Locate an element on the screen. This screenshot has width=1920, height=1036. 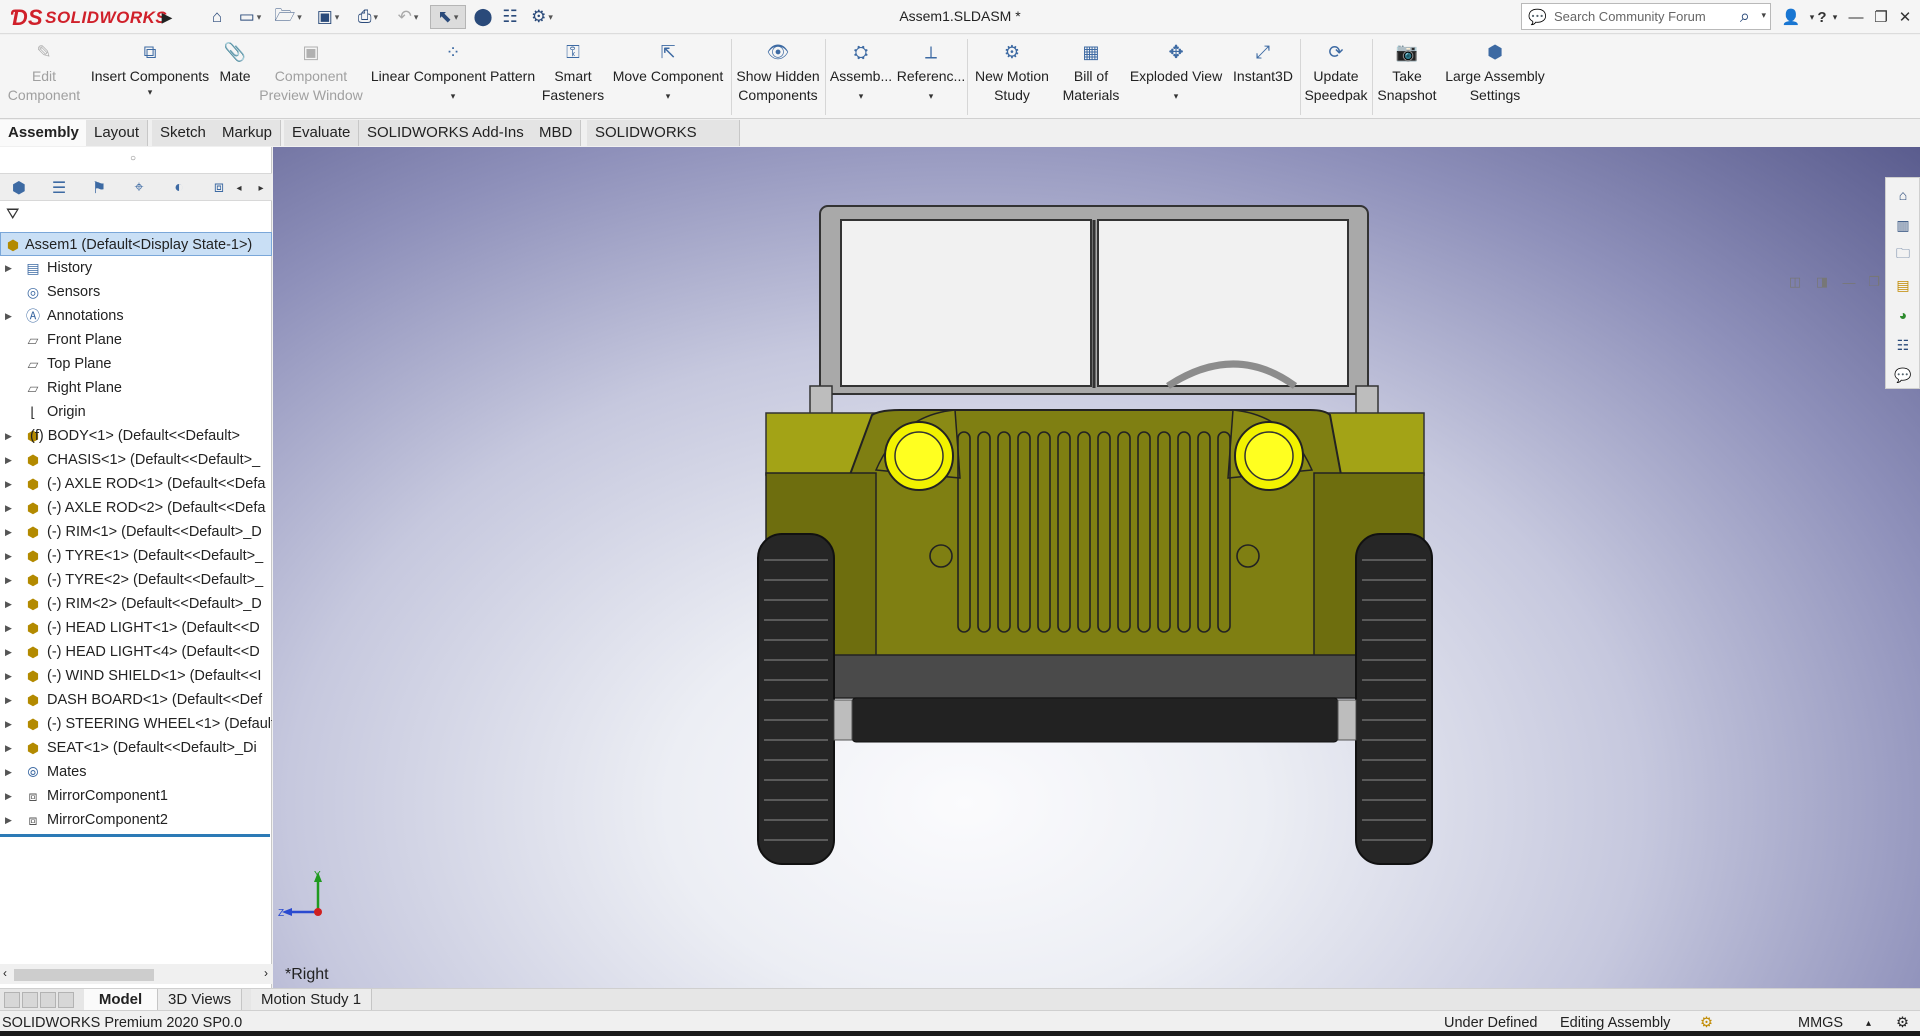
tree-item-part: ▶ ⬢ (-) AXLE ROD<1> (Default<<Defa is located at coordinates (136, 484).